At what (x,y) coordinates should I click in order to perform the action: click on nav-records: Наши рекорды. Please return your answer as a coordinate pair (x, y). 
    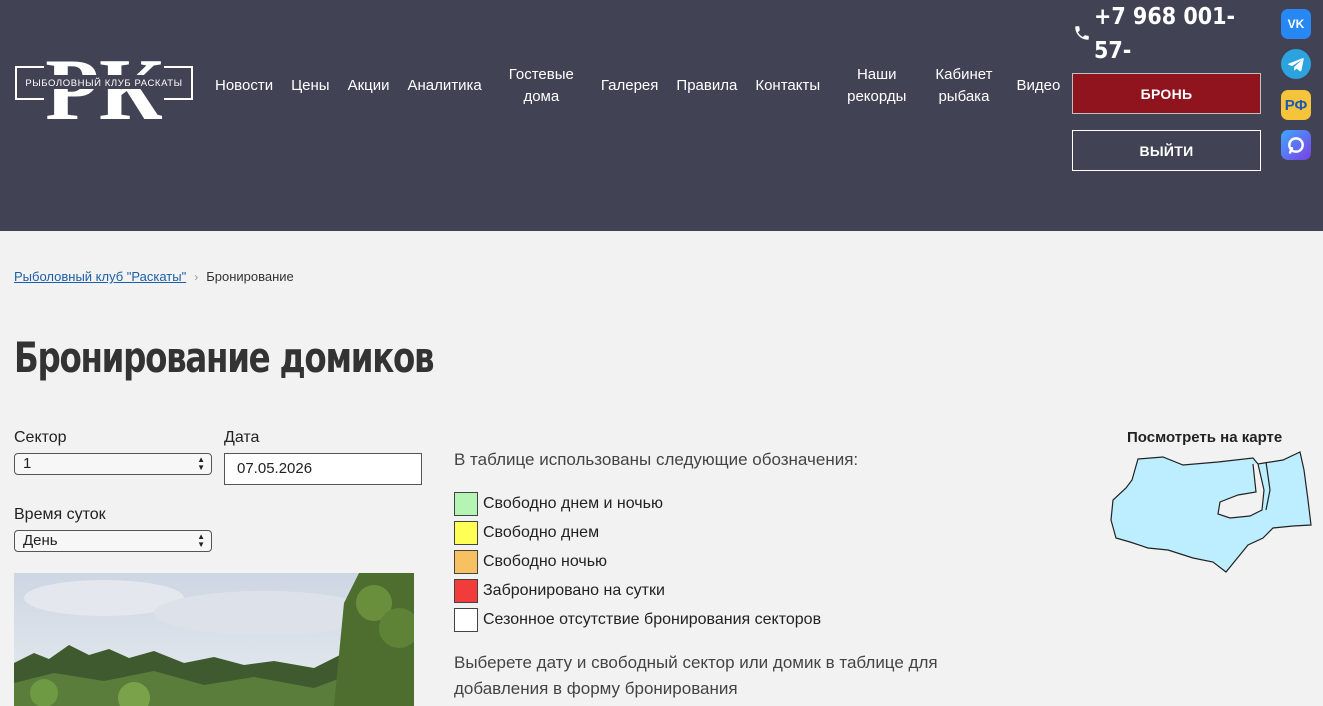
    Looking at the image, I should click on (877, 86).